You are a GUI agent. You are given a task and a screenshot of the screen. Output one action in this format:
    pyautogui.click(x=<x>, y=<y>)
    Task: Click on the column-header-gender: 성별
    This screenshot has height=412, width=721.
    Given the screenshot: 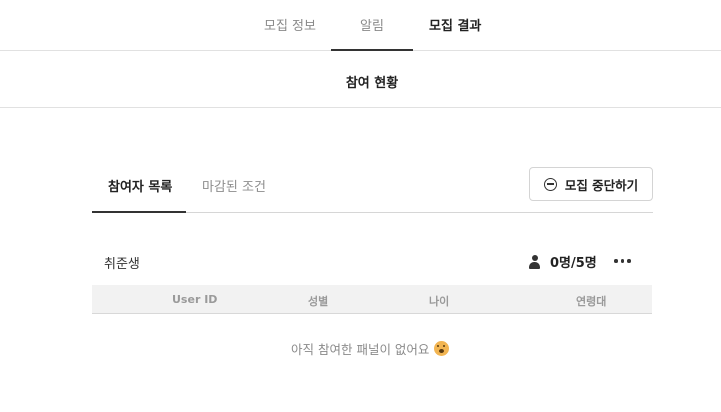 What is the action you would take?
    pyautogui.click(x=318, y=301)
    